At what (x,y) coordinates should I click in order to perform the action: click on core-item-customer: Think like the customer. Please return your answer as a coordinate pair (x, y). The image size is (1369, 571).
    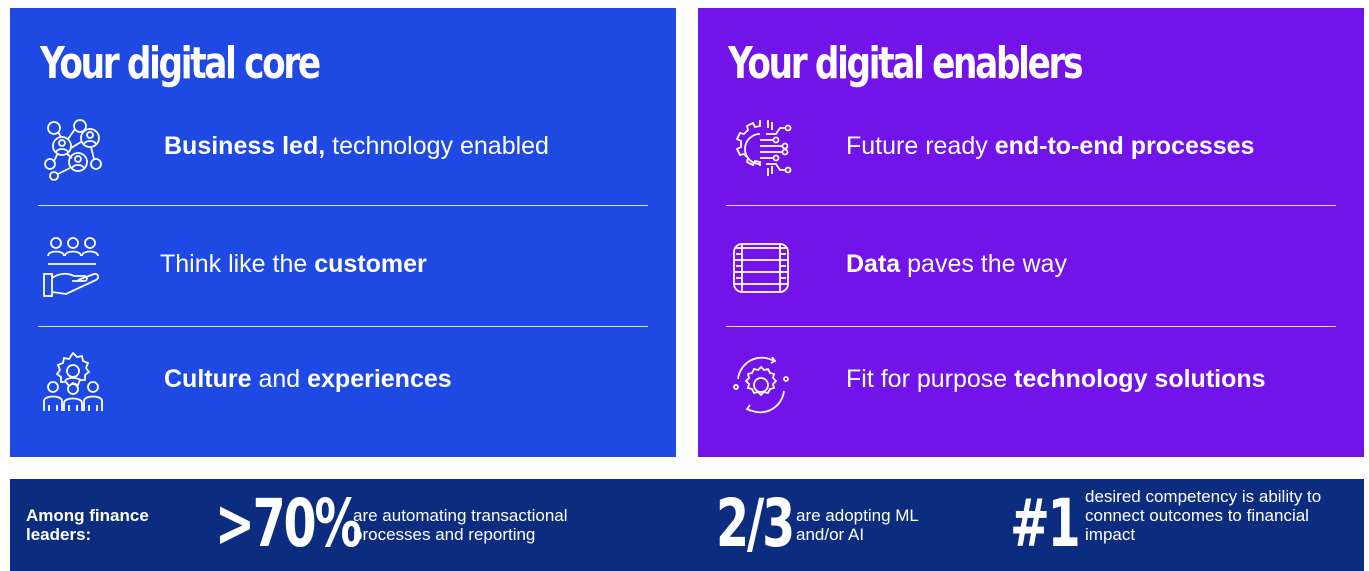
    Looking at the image, I should click on (343, 266).